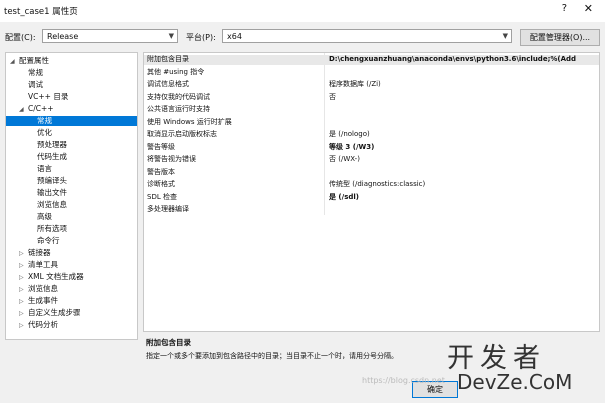 The image size is (605, 403). Describe the element at coordinates (35, 72) in the screenshot. I see `tree-item-label: 常规` at that location.